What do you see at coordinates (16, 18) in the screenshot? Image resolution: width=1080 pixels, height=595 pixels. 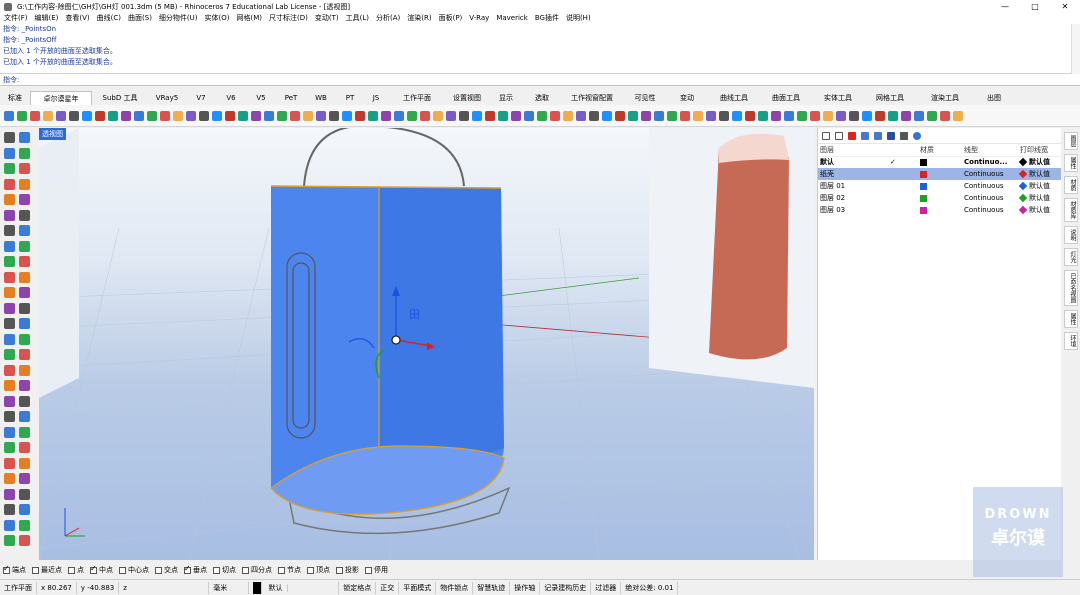 I see `menu-file: 文件(F)` at bounding box center [16, 18].